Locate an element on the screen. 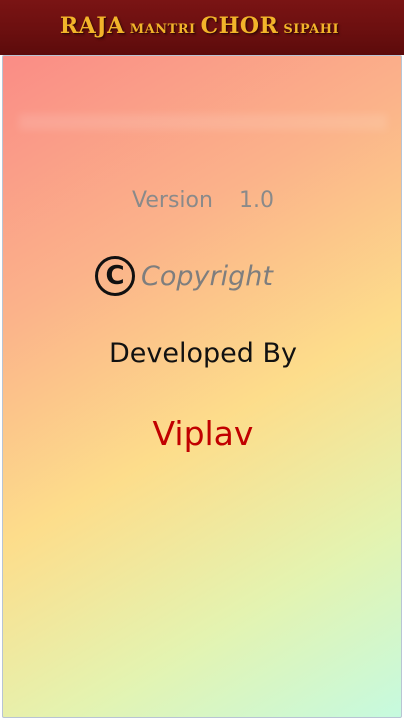 The width and height of the screenshot is (404, 720). copyright-row: C Copyright is located at coordinates (184, 276).